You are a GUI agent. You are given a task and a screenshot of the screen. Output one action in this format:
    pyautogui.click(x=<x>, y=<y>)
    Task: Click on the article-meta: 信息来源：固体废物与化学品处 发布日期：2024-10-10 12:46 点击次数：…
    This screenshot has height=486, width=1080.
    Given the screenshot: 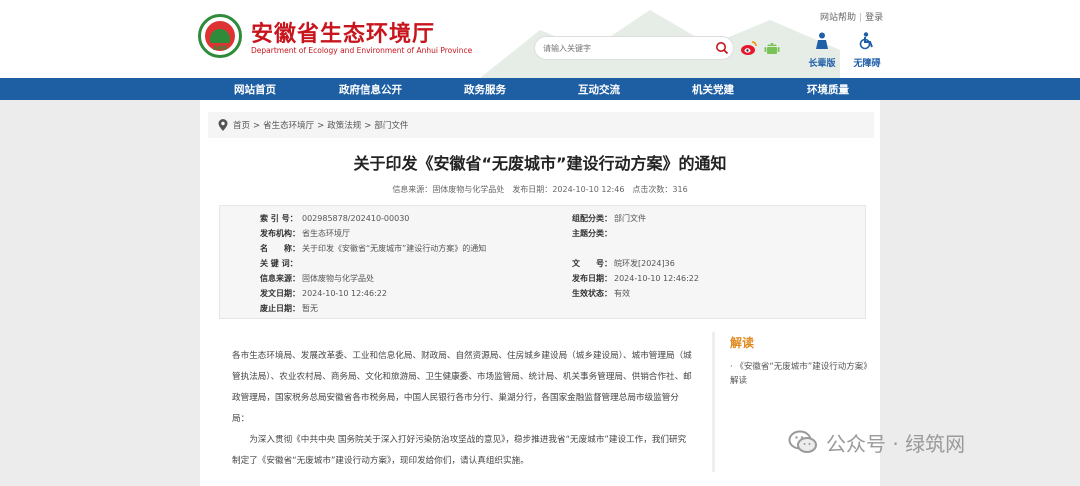 What is the action you would take?
    pyautogui.click(x=540, y=189)
    